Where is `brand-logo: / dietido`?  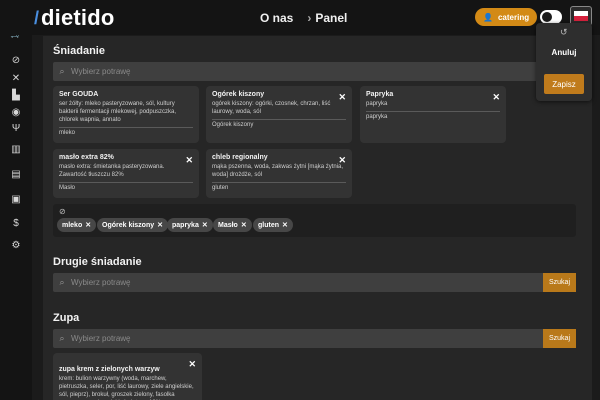
brand-logo: / dietido is located at coordinates (74, 18).